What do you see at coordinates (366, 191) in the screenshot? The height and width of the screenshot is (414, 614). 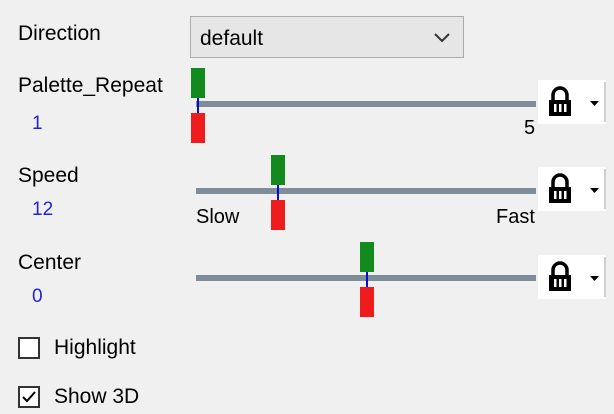 I see `speed-track` at bounding box center [366, 191].